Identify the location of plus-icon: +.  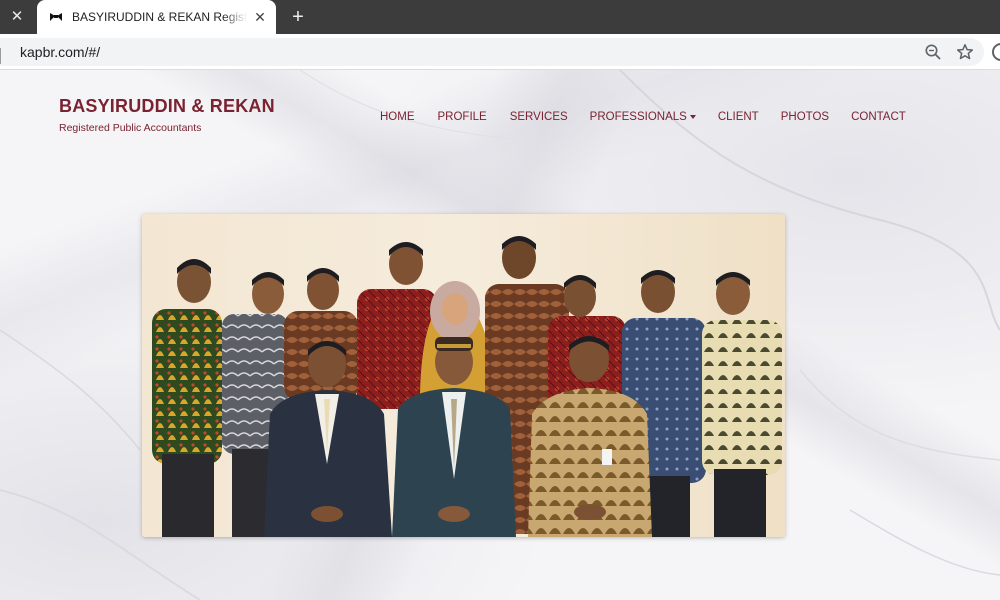
(298, 17).